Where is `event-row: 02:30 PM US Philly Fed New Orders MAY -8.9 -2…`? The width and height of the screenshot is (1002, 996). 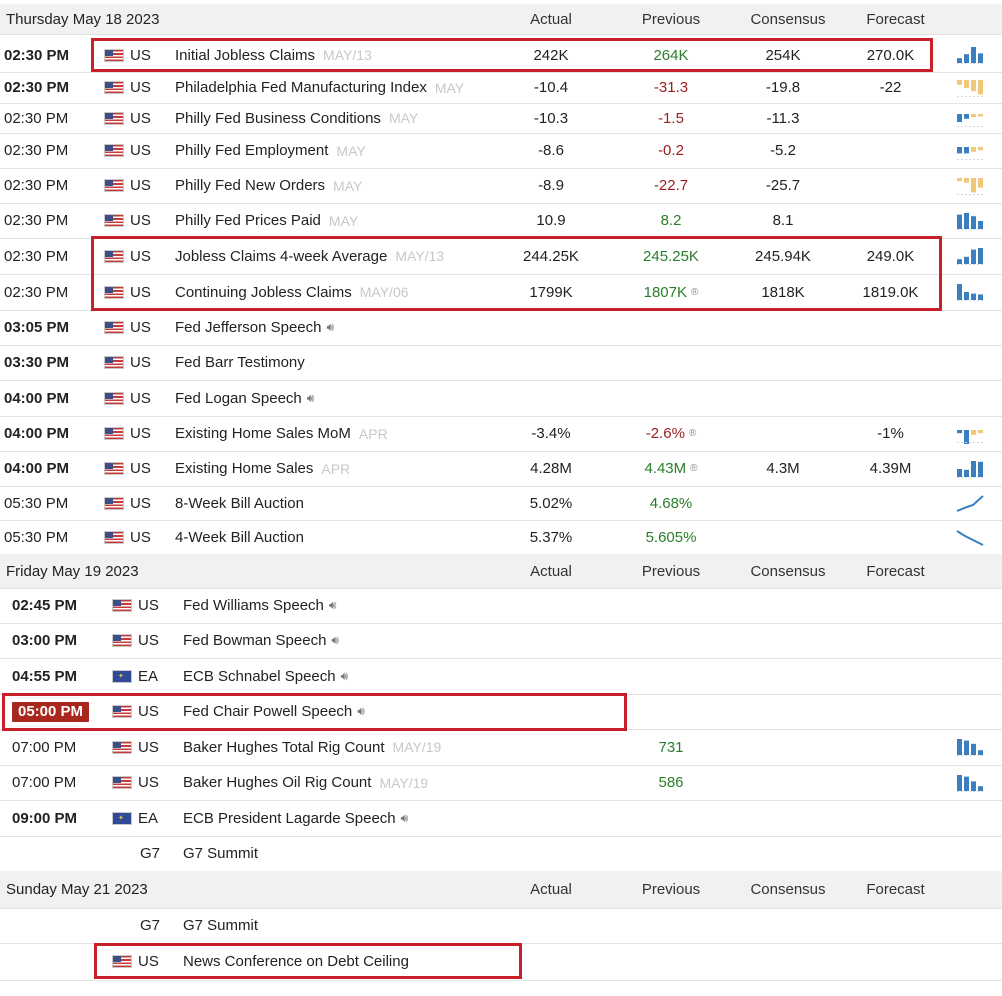
event-row: 02:30 PM US Philly Fed New Orders MAY -8.9 -2… is located at coordinates (501, 186).